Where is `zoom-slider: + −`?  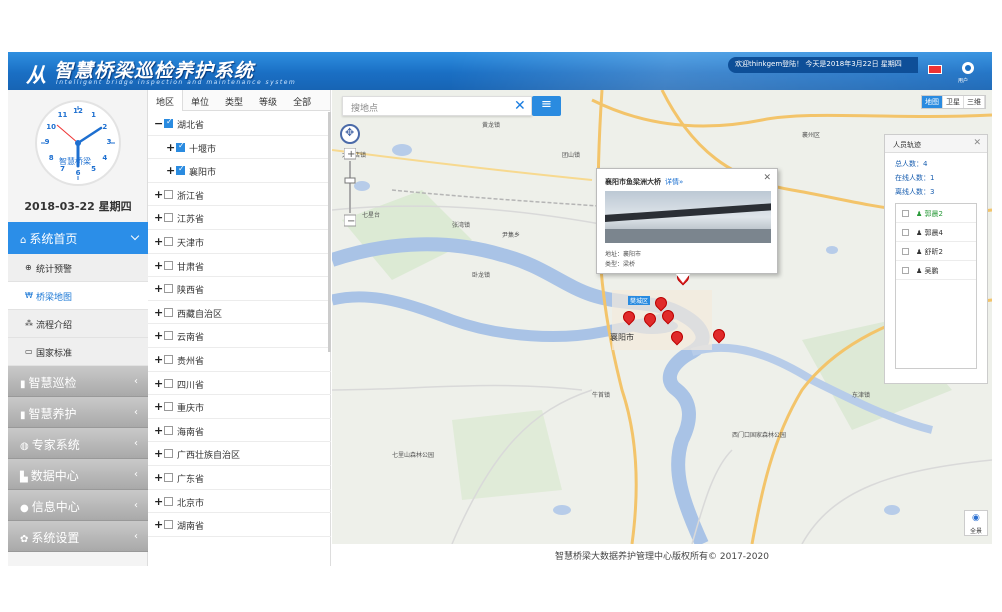 zoom-slider: + − is located at coordinates (350, 188).